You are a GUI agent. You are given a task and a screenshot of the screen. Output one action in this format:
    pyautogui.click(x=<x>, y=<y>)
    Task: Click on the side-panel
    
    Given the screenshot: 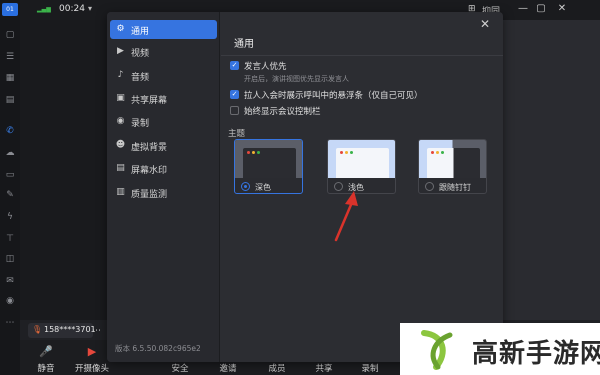 What is the action you would take?
    pyautogui.click(x=550, y=170)
    